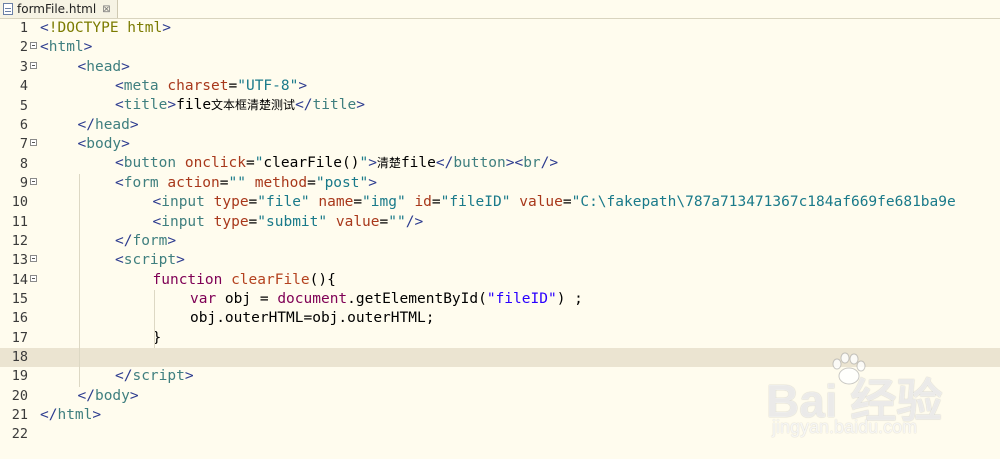 Image resolution: width=1000 pixels, height=459 pixels. What do you see at coordinates (500, 280) in the screenshot?
I see `code-line: 14 function clearFile(){` at bounding box center [500, 280].